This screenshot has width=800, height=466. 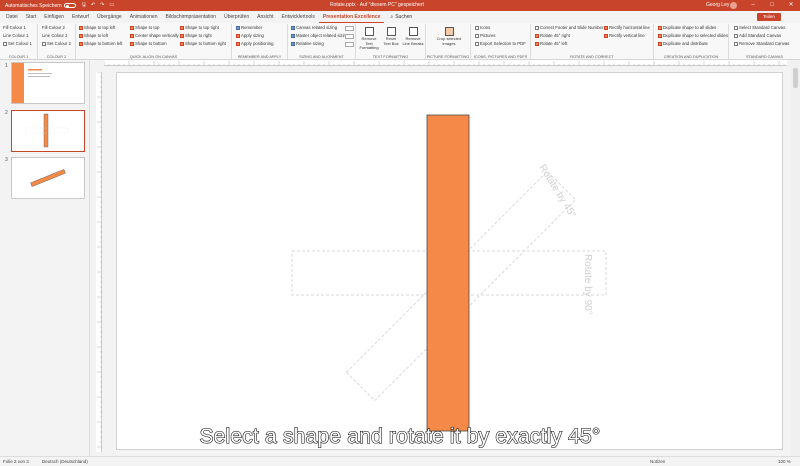 What do you see at coordinates (759, 28) in the screenshot?
I see `select-canvas-button: Select Standard Canvas` at bounding box center [759, 28].